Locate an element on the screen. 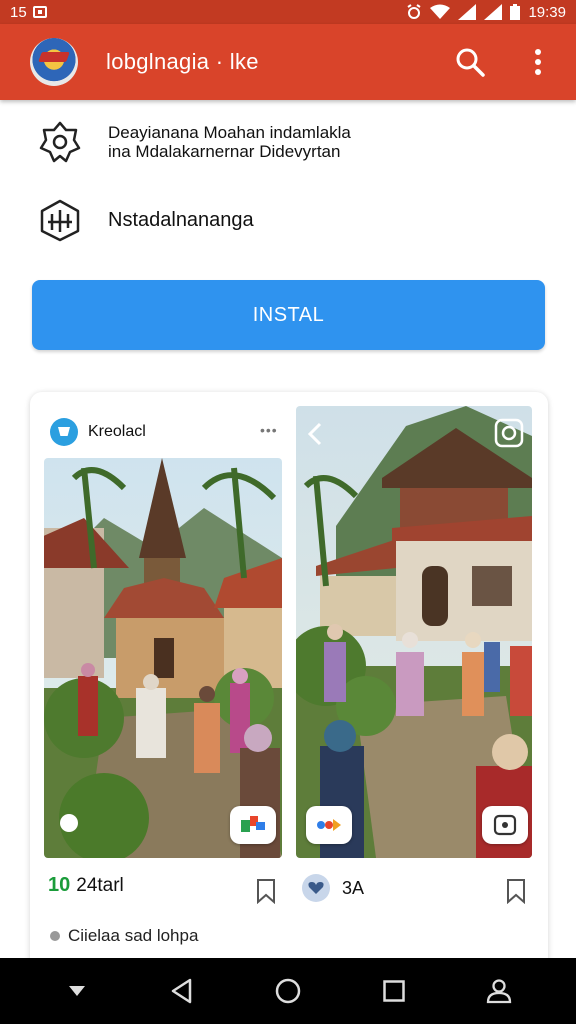 The image size is (576, 1024). heart-button is located at coordinates (316, 888).